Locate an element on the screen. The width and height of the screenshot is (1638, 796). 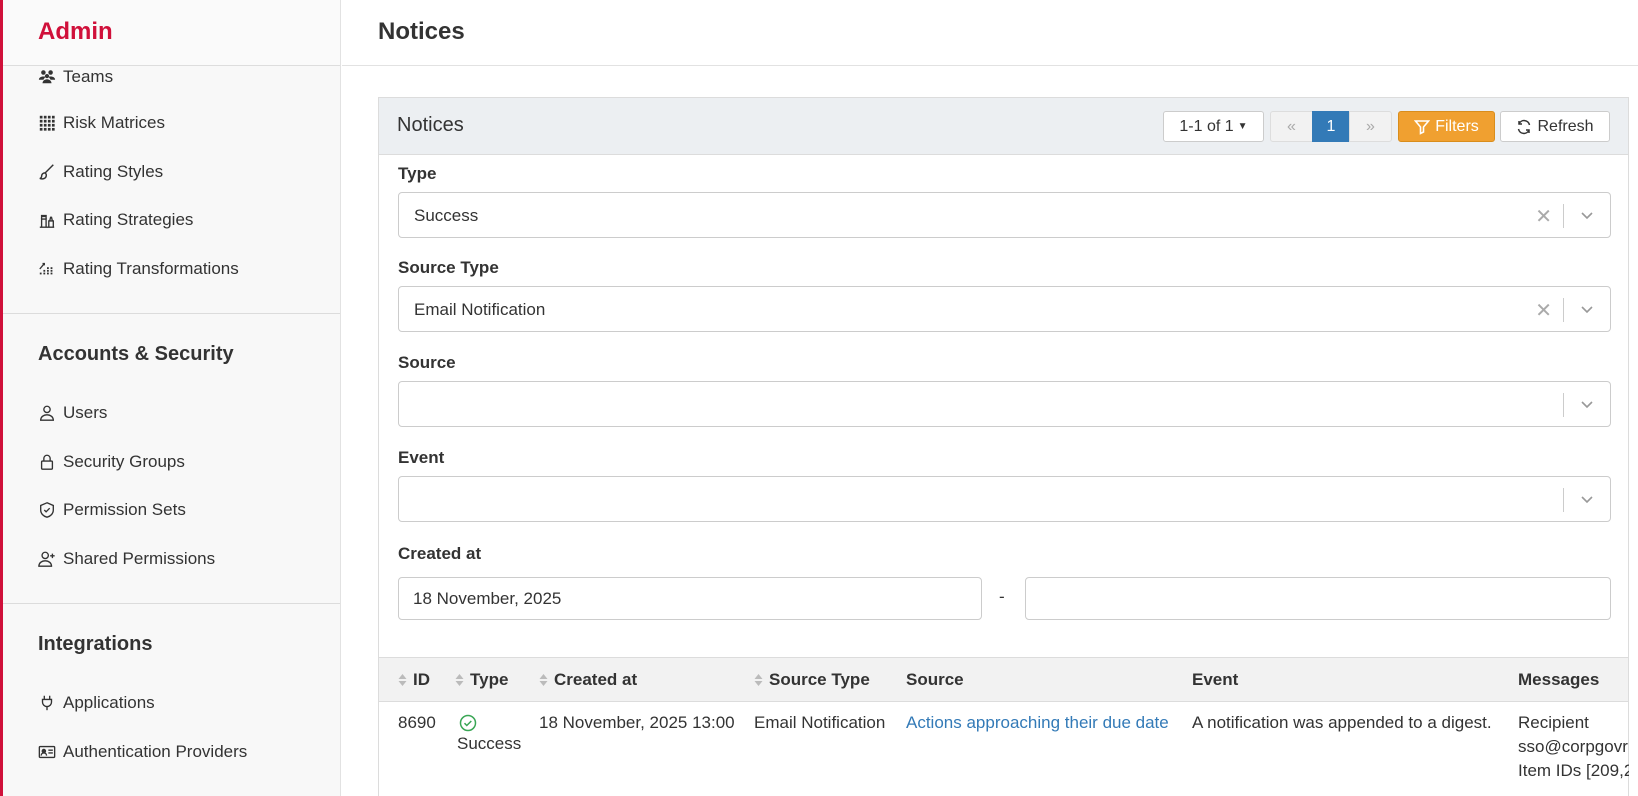
created-from-input: 18 November, 2025 is located at coordinates (690, 598).